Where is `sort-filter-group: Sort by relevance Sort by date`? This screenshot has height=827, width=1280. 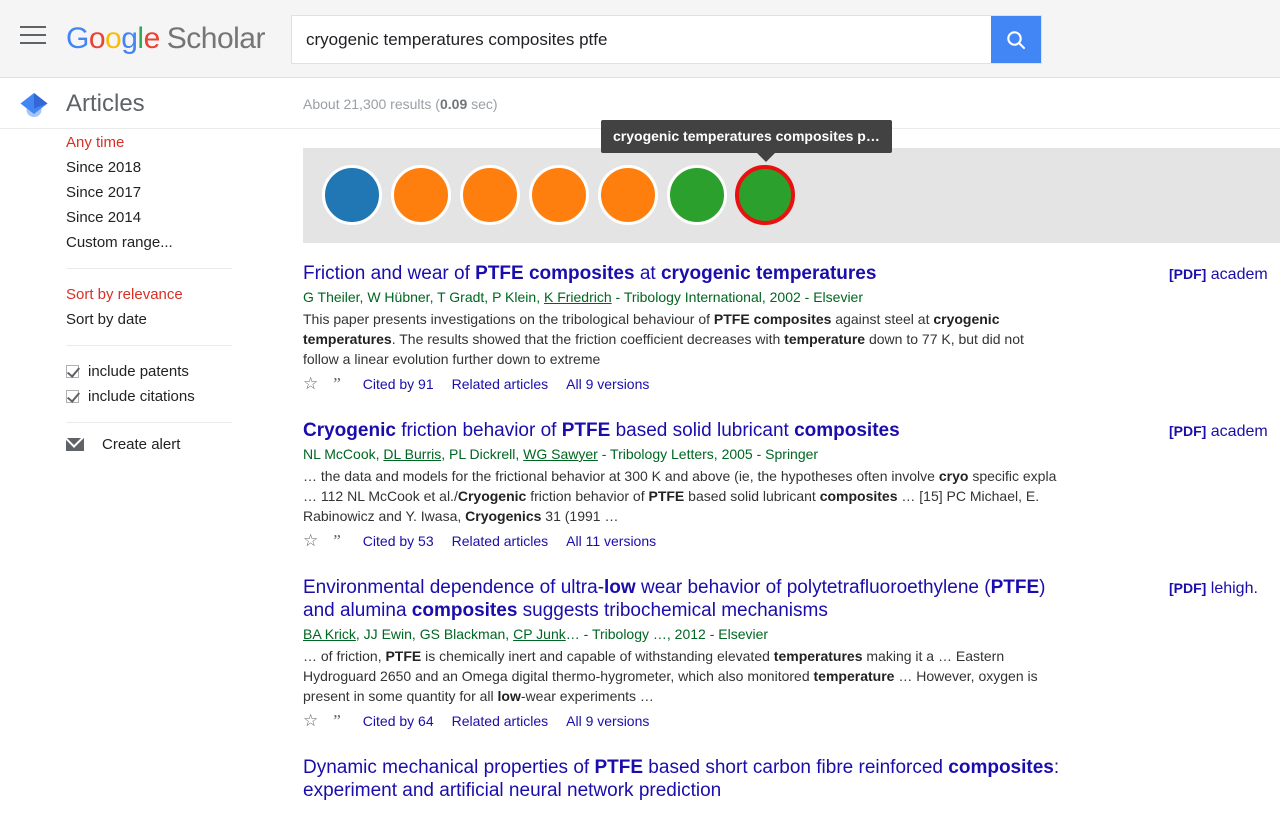
sort-filter-group: Sort by relevance Sort by date is located at coordinates (140, 307).